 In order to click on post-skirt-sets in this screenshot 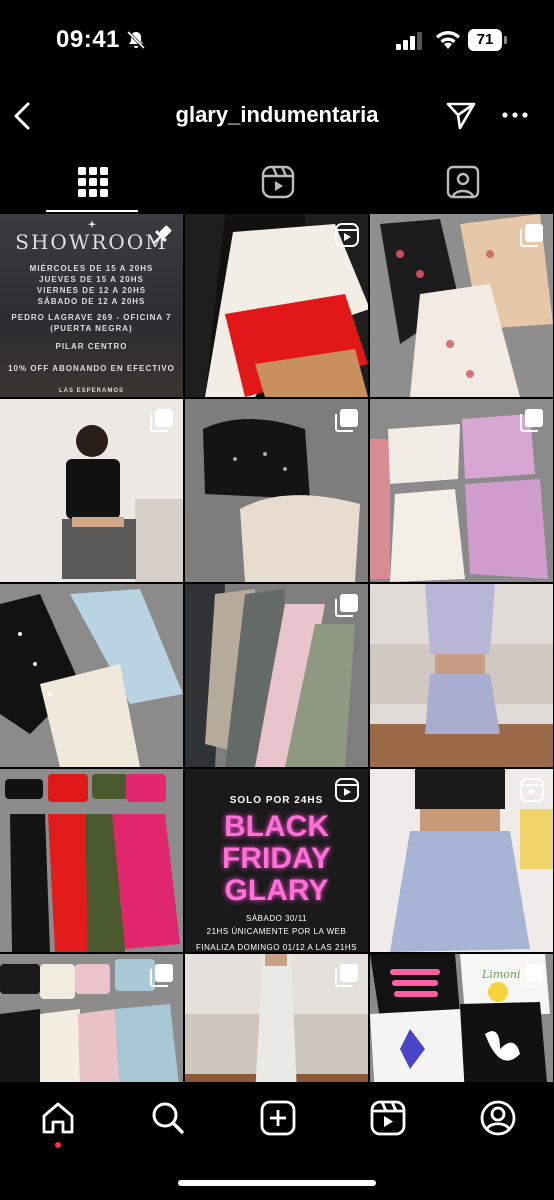, I will do `click(91, 860)`.